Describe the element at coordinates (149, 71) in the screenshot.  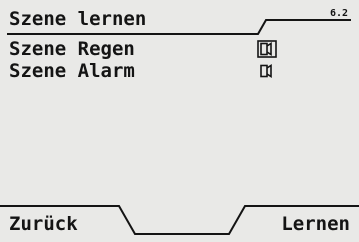
I see `menu-item-scene-alarm: Szene Alarm` at that location.